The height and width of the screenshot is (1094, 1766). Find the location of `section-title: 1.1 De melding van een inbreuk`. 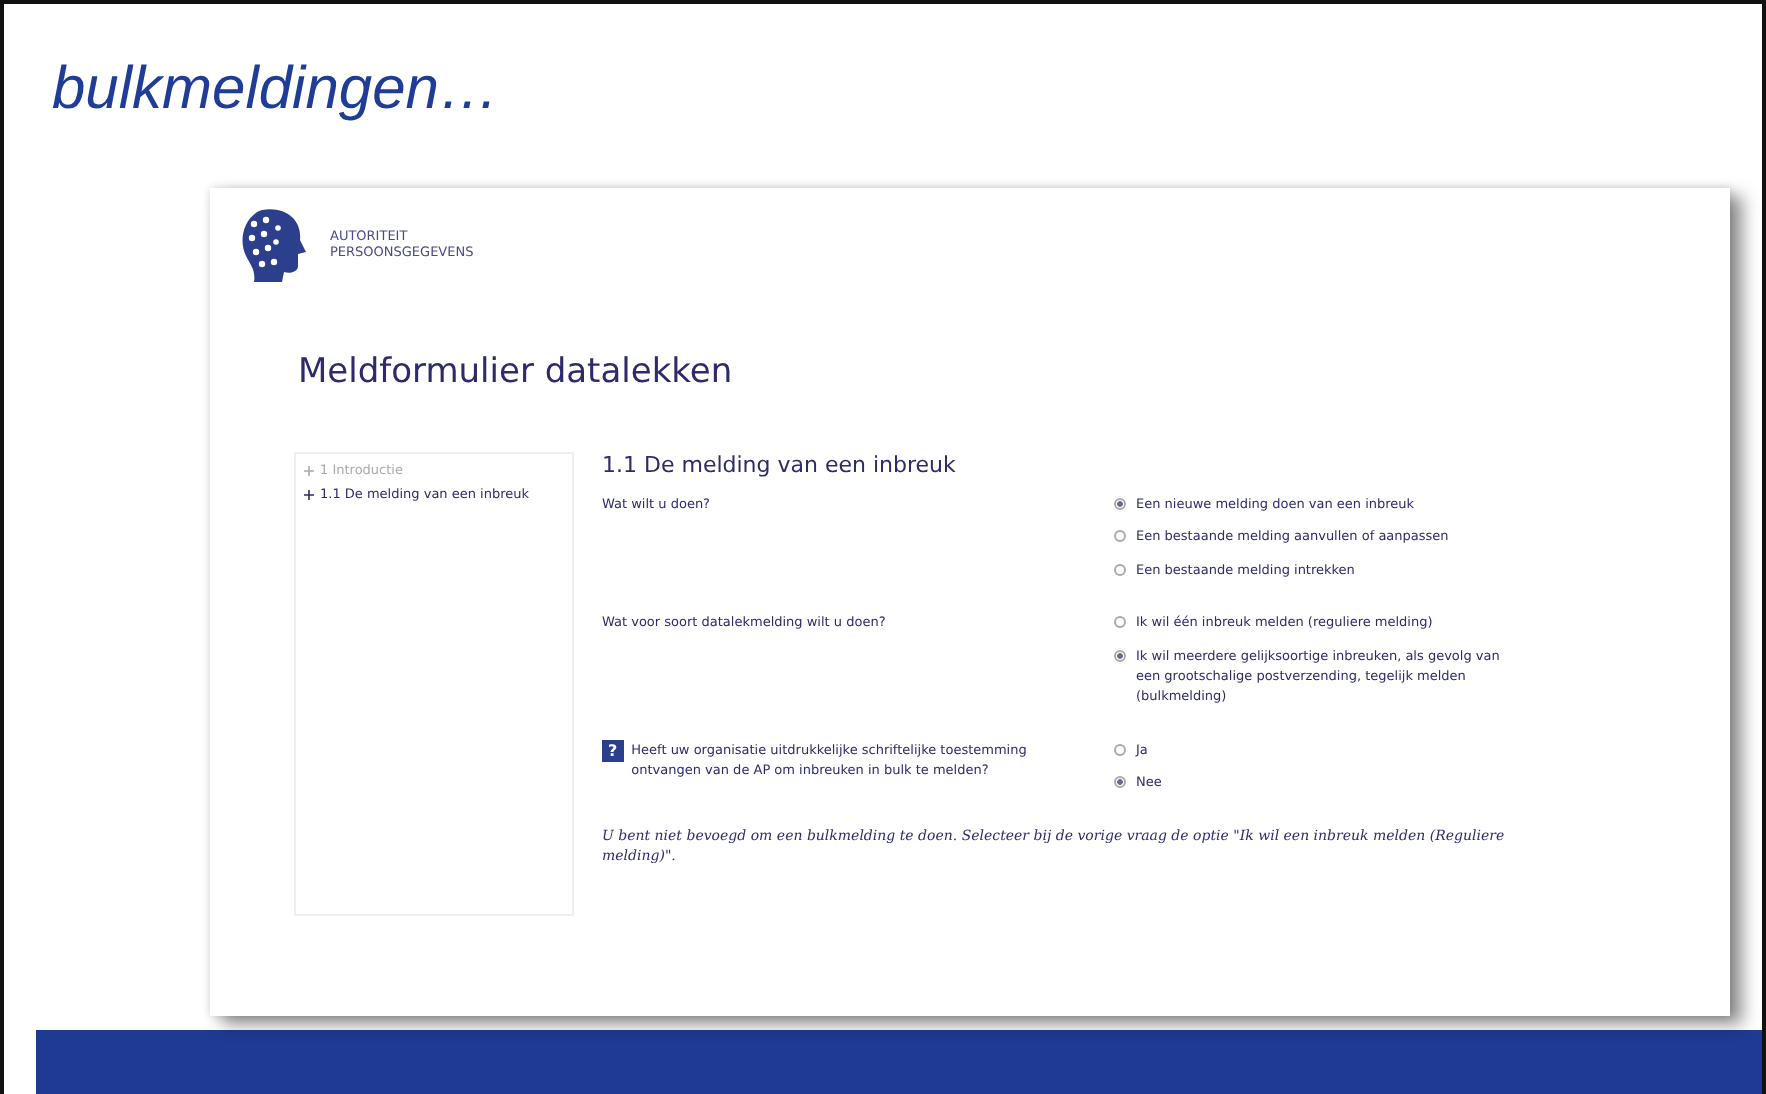

section-title: 1.1 De melding van een inbreuk is located at coordinates (780, 465).